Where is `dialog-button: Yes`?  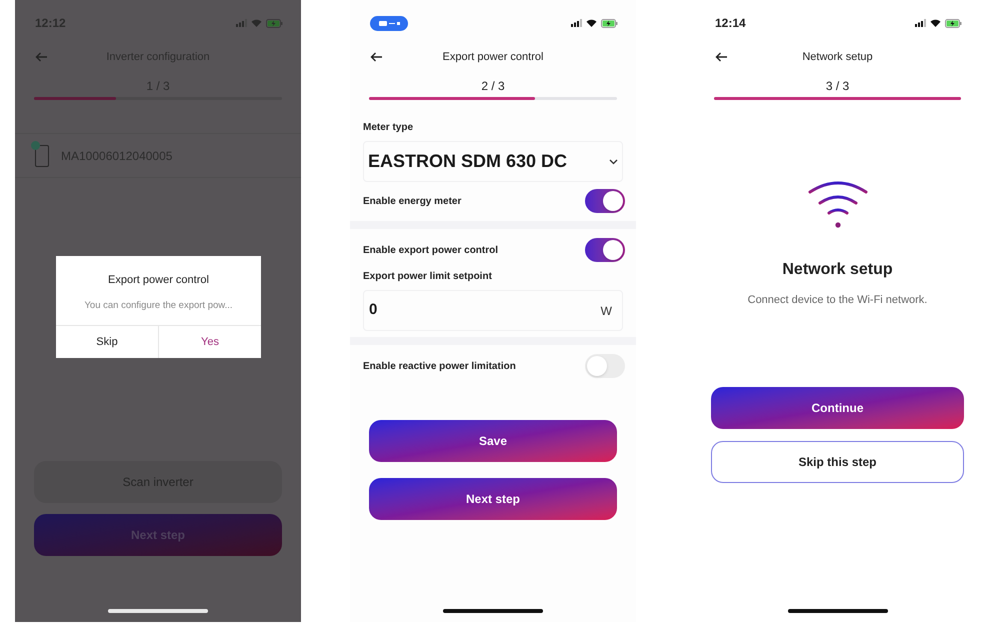 dialog-button: Yes is located at coordinates (209, 342).